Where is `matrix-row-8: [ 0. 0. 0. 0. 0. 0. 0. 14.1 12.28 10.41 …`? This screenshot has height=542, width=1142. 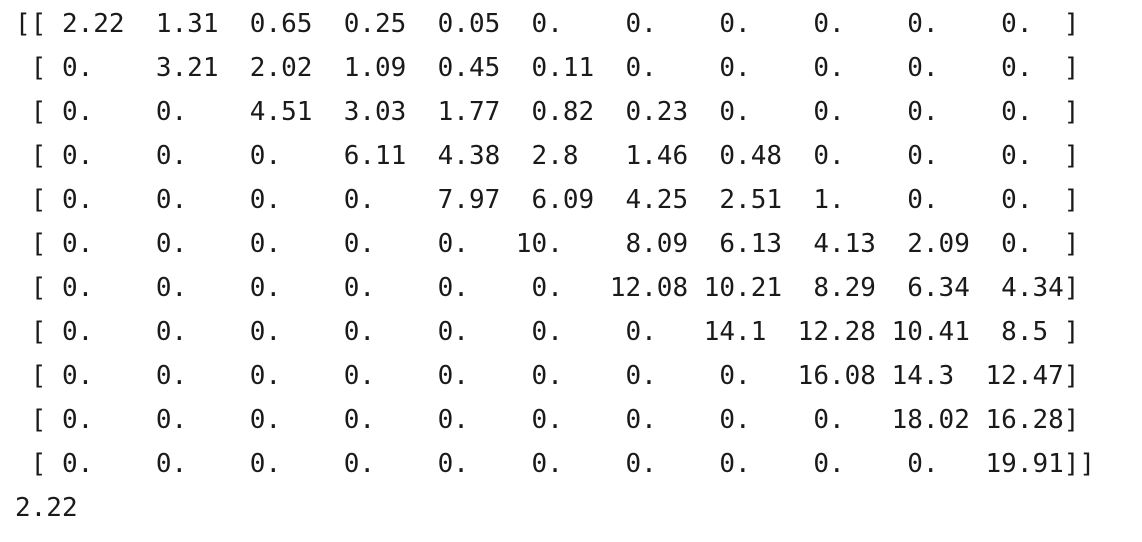 matrix-row-8: [ 0. 0. 0. 0. 0. 0. 0. 14.1 12.28 10.41 … is located at coordinates (547, 332).